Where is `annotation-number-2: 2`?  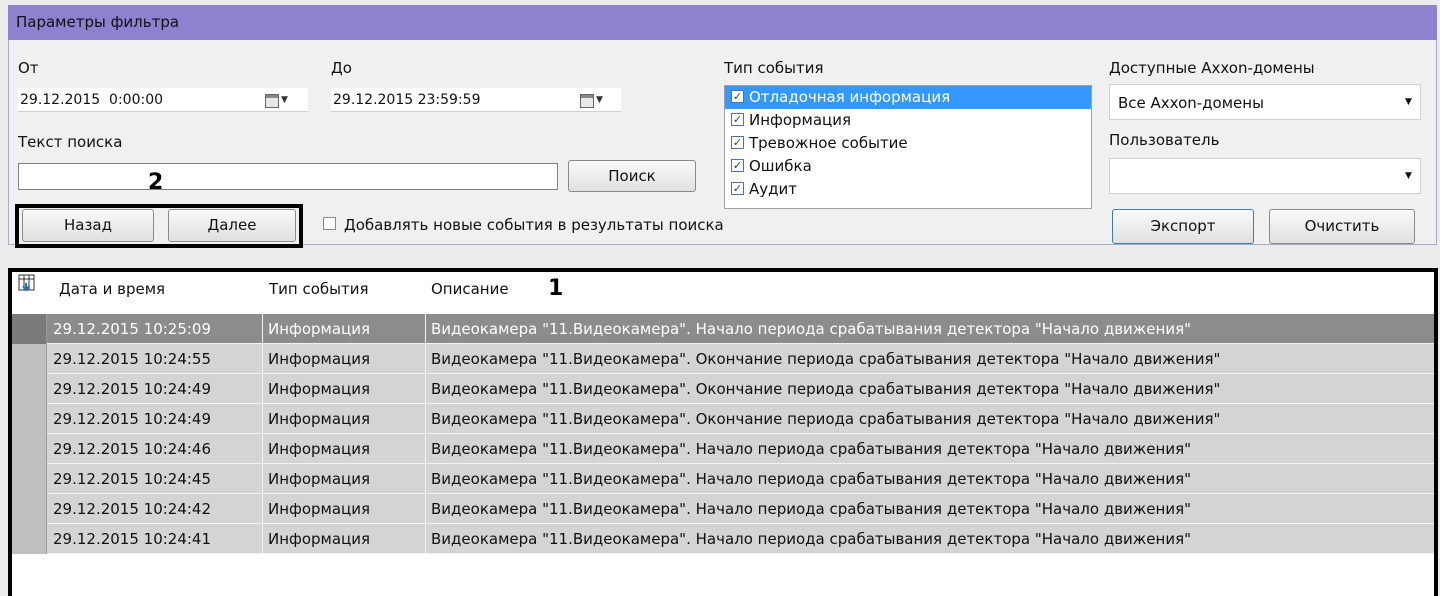
annotation-number-2: 2 is located at coordinates (156, 182).